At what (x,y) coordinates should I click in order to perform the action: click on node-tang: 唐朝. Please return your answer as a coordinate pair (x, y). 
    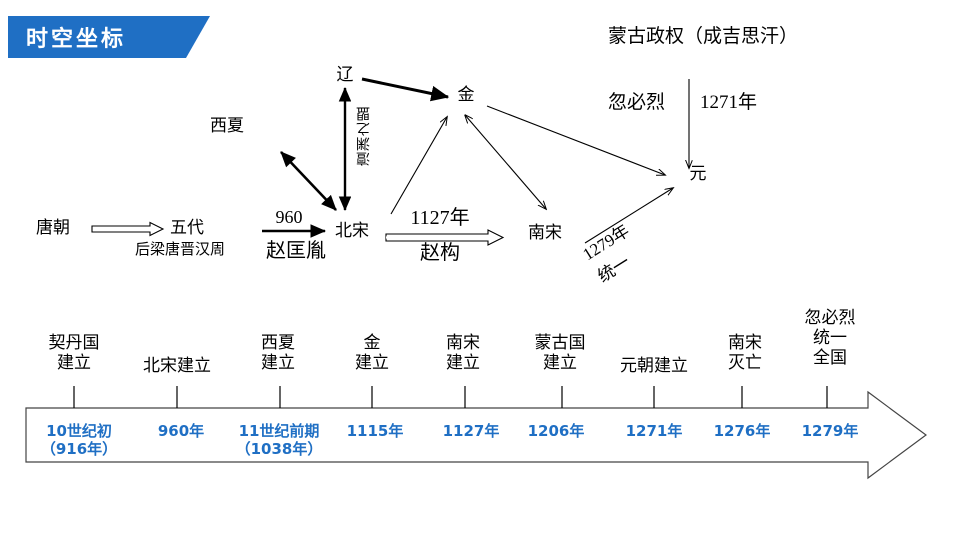
    Looking at the image, I should click on (53, 228).